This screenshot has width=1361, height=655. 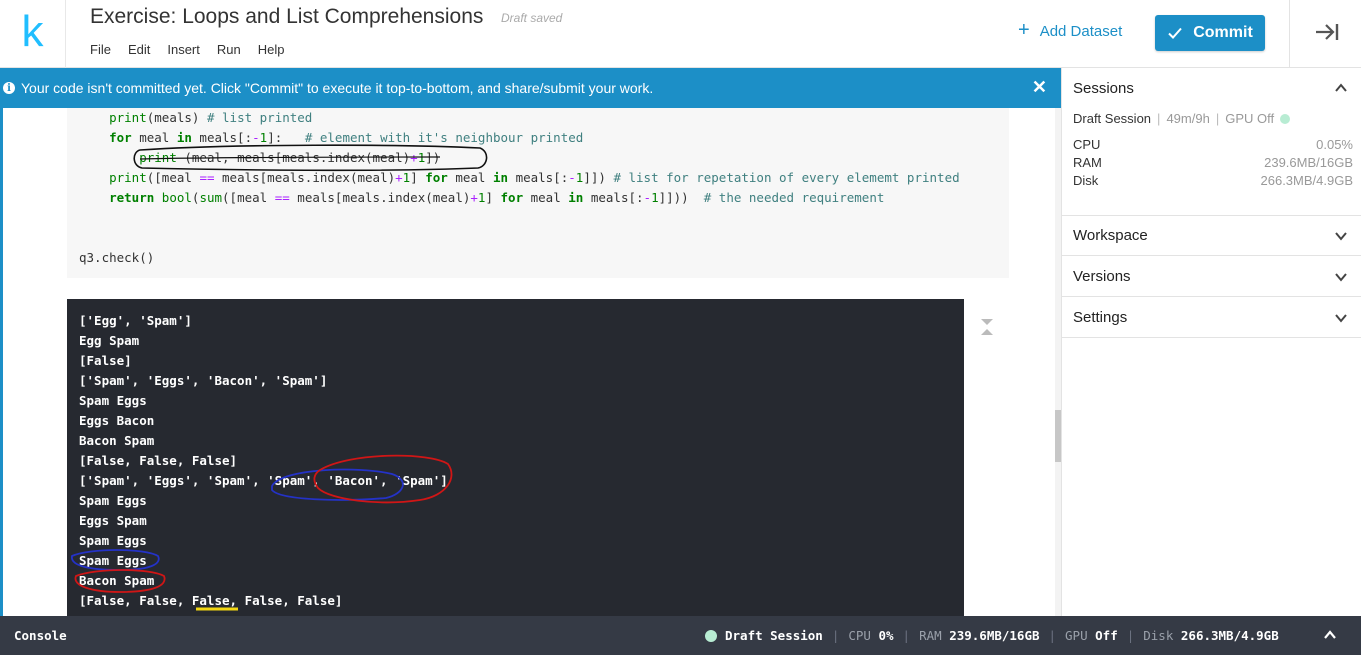 What do you see at coordinates (158, 460) in the screenshot?
I see `output-line: [False, False, False]` at bounding box center [158, 460].